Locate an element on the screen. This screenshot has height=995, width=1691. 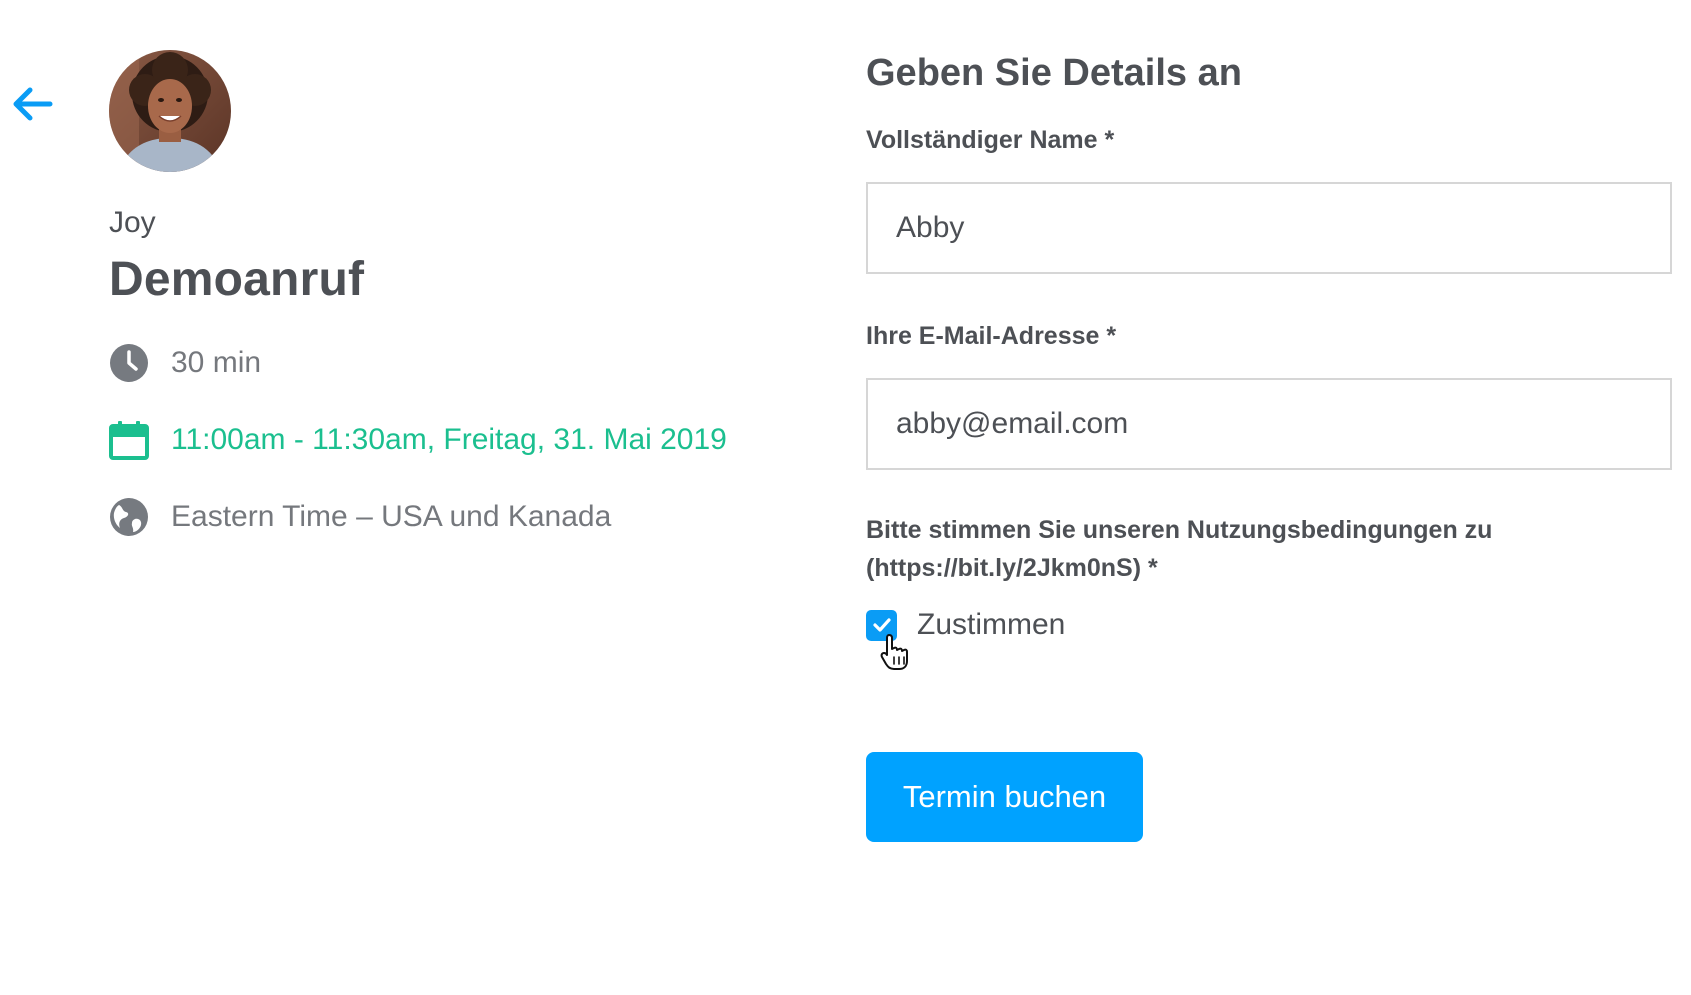
event-timezone: Eastern Time – USA und Kanada is located at coordinates (360, 517).